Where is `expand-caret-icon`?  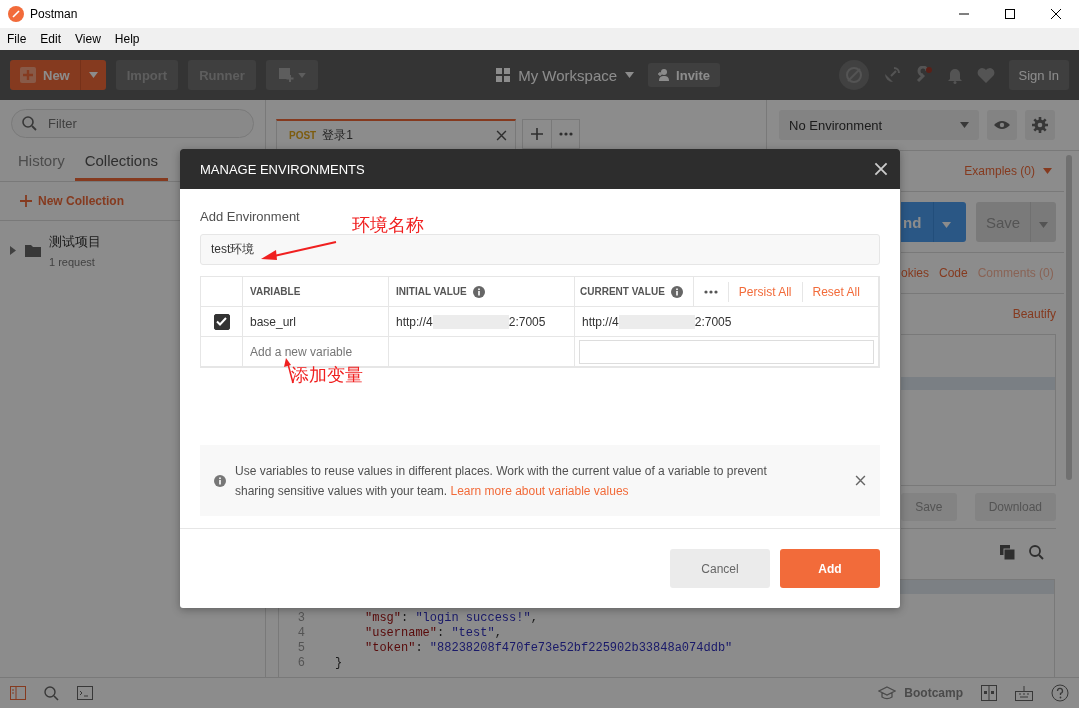
expand-caret-icon is located at coordinates (13, 250).